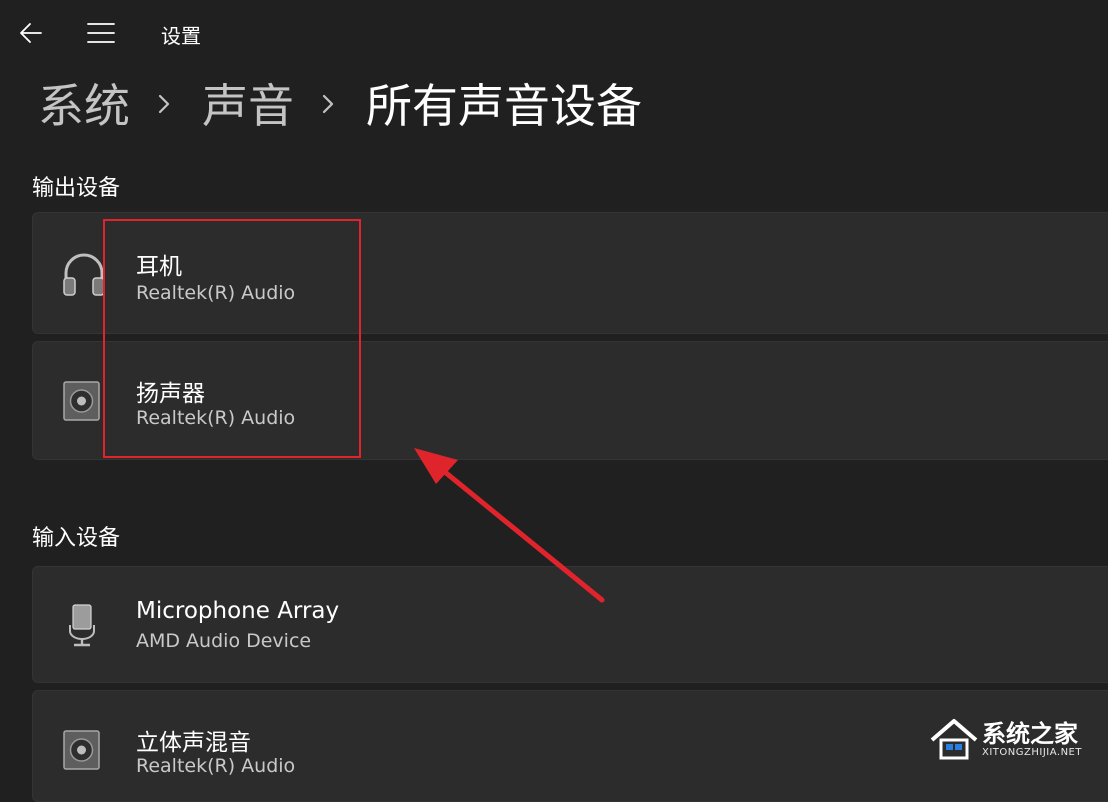 Image resolution: width=1108 pixels, height=802 pixels. I want to click on back-button, so click(31, 33).